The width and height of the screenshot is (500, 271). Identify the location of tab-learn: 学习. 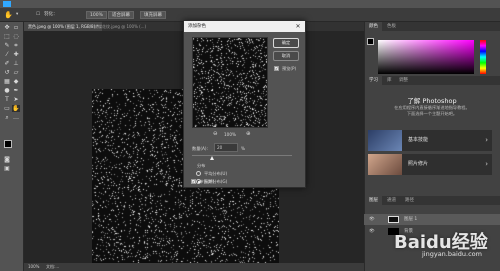
(373, 80).